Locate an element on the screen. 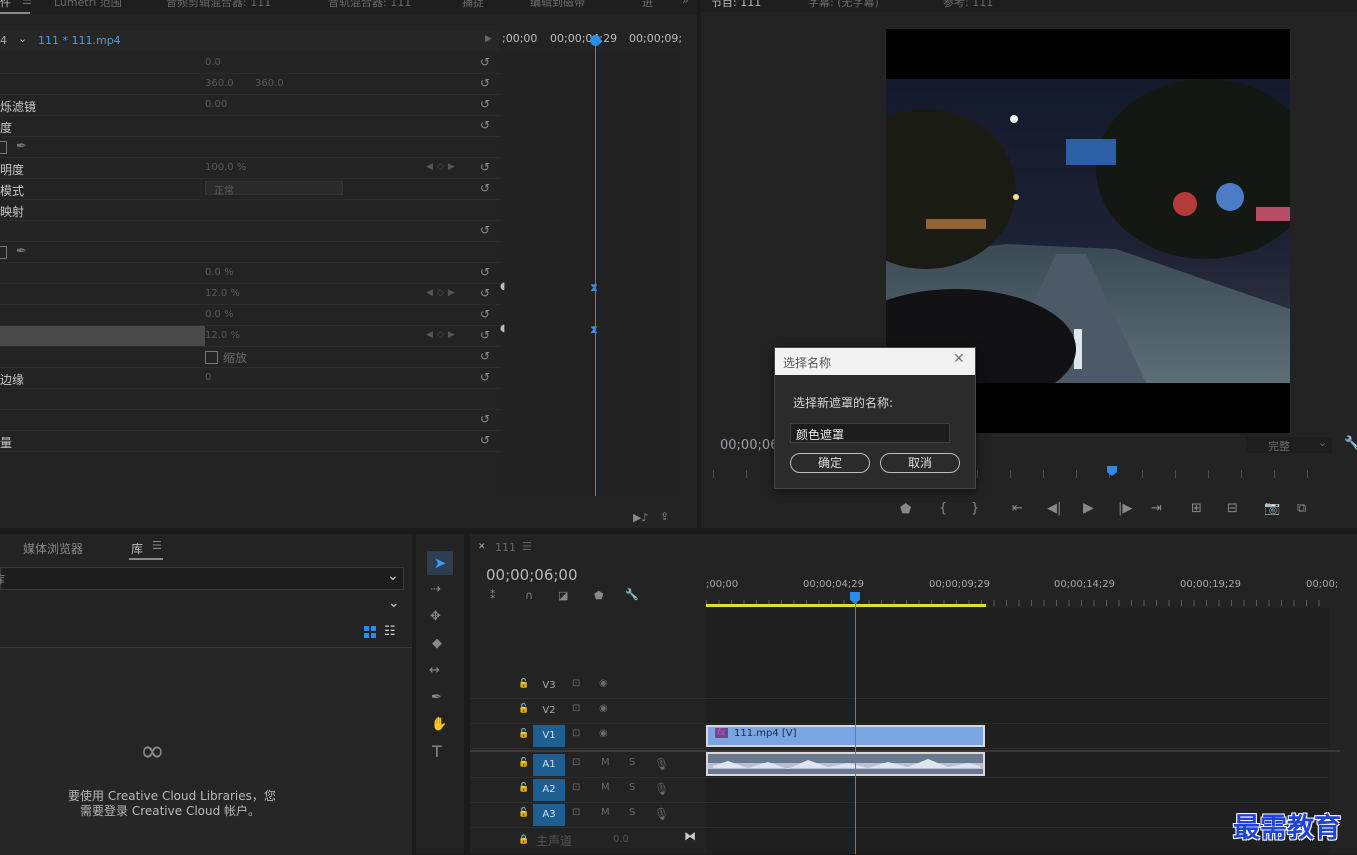  work-area-bar is located at coordinates (846, 605).